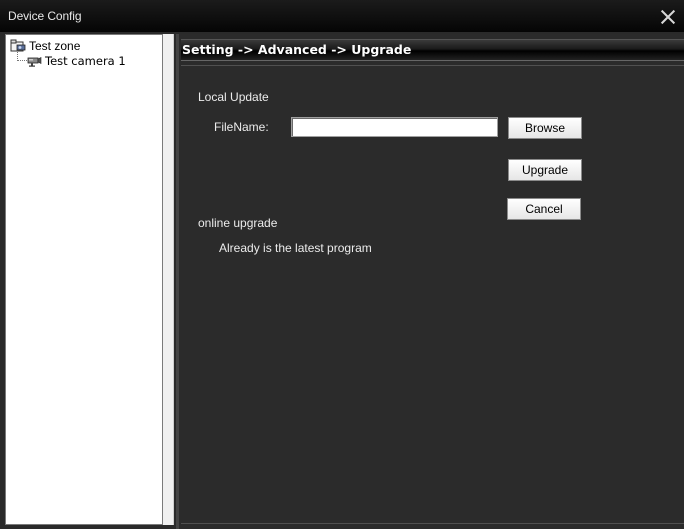  I want to click on cancel-button: Cancel, so click(544, 209).